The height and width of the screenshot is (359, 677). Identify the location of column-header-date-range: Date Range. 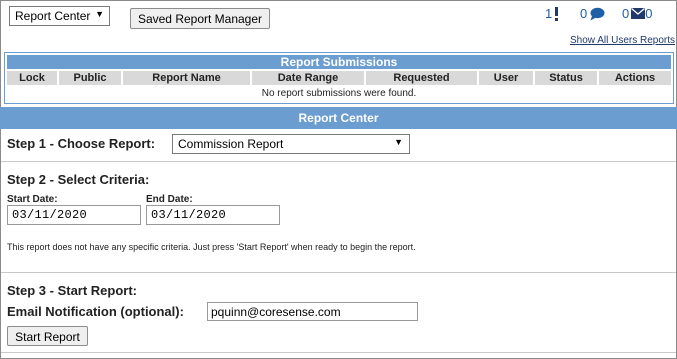
(309, 78).